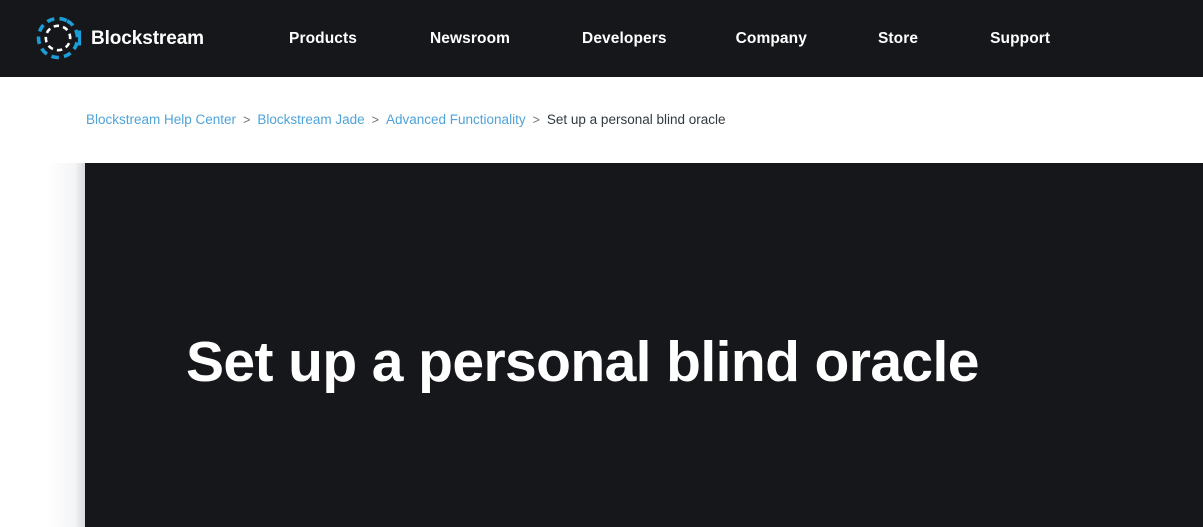 The width and height of the screenshot is (1203, 527). Describe the element at coordinates (624, 39) in the screenshot. I see `nav-item-developers: Developers` at that location.